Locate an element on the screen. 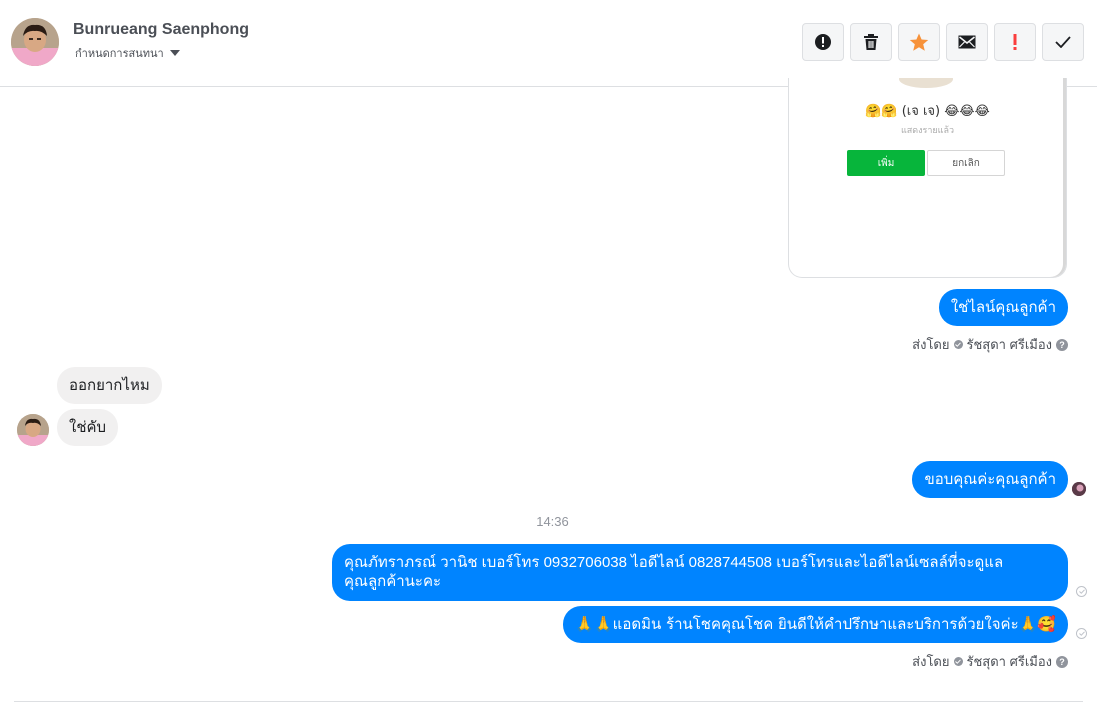 Image resolution: width=1097 pixels, height=704 pixels. contact-name: Bunrueang Saenphong is located at coordinates (161, 29).